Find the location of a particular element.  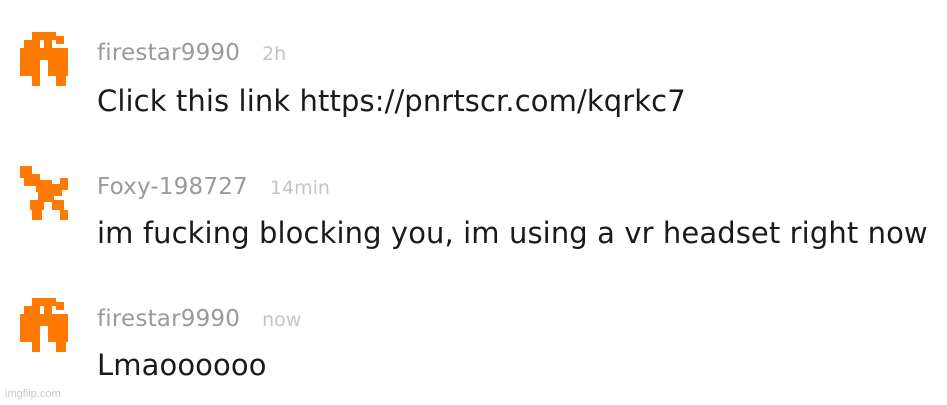

comment-meta: Foxy-198727 14min is located at coordinates (213, 187).